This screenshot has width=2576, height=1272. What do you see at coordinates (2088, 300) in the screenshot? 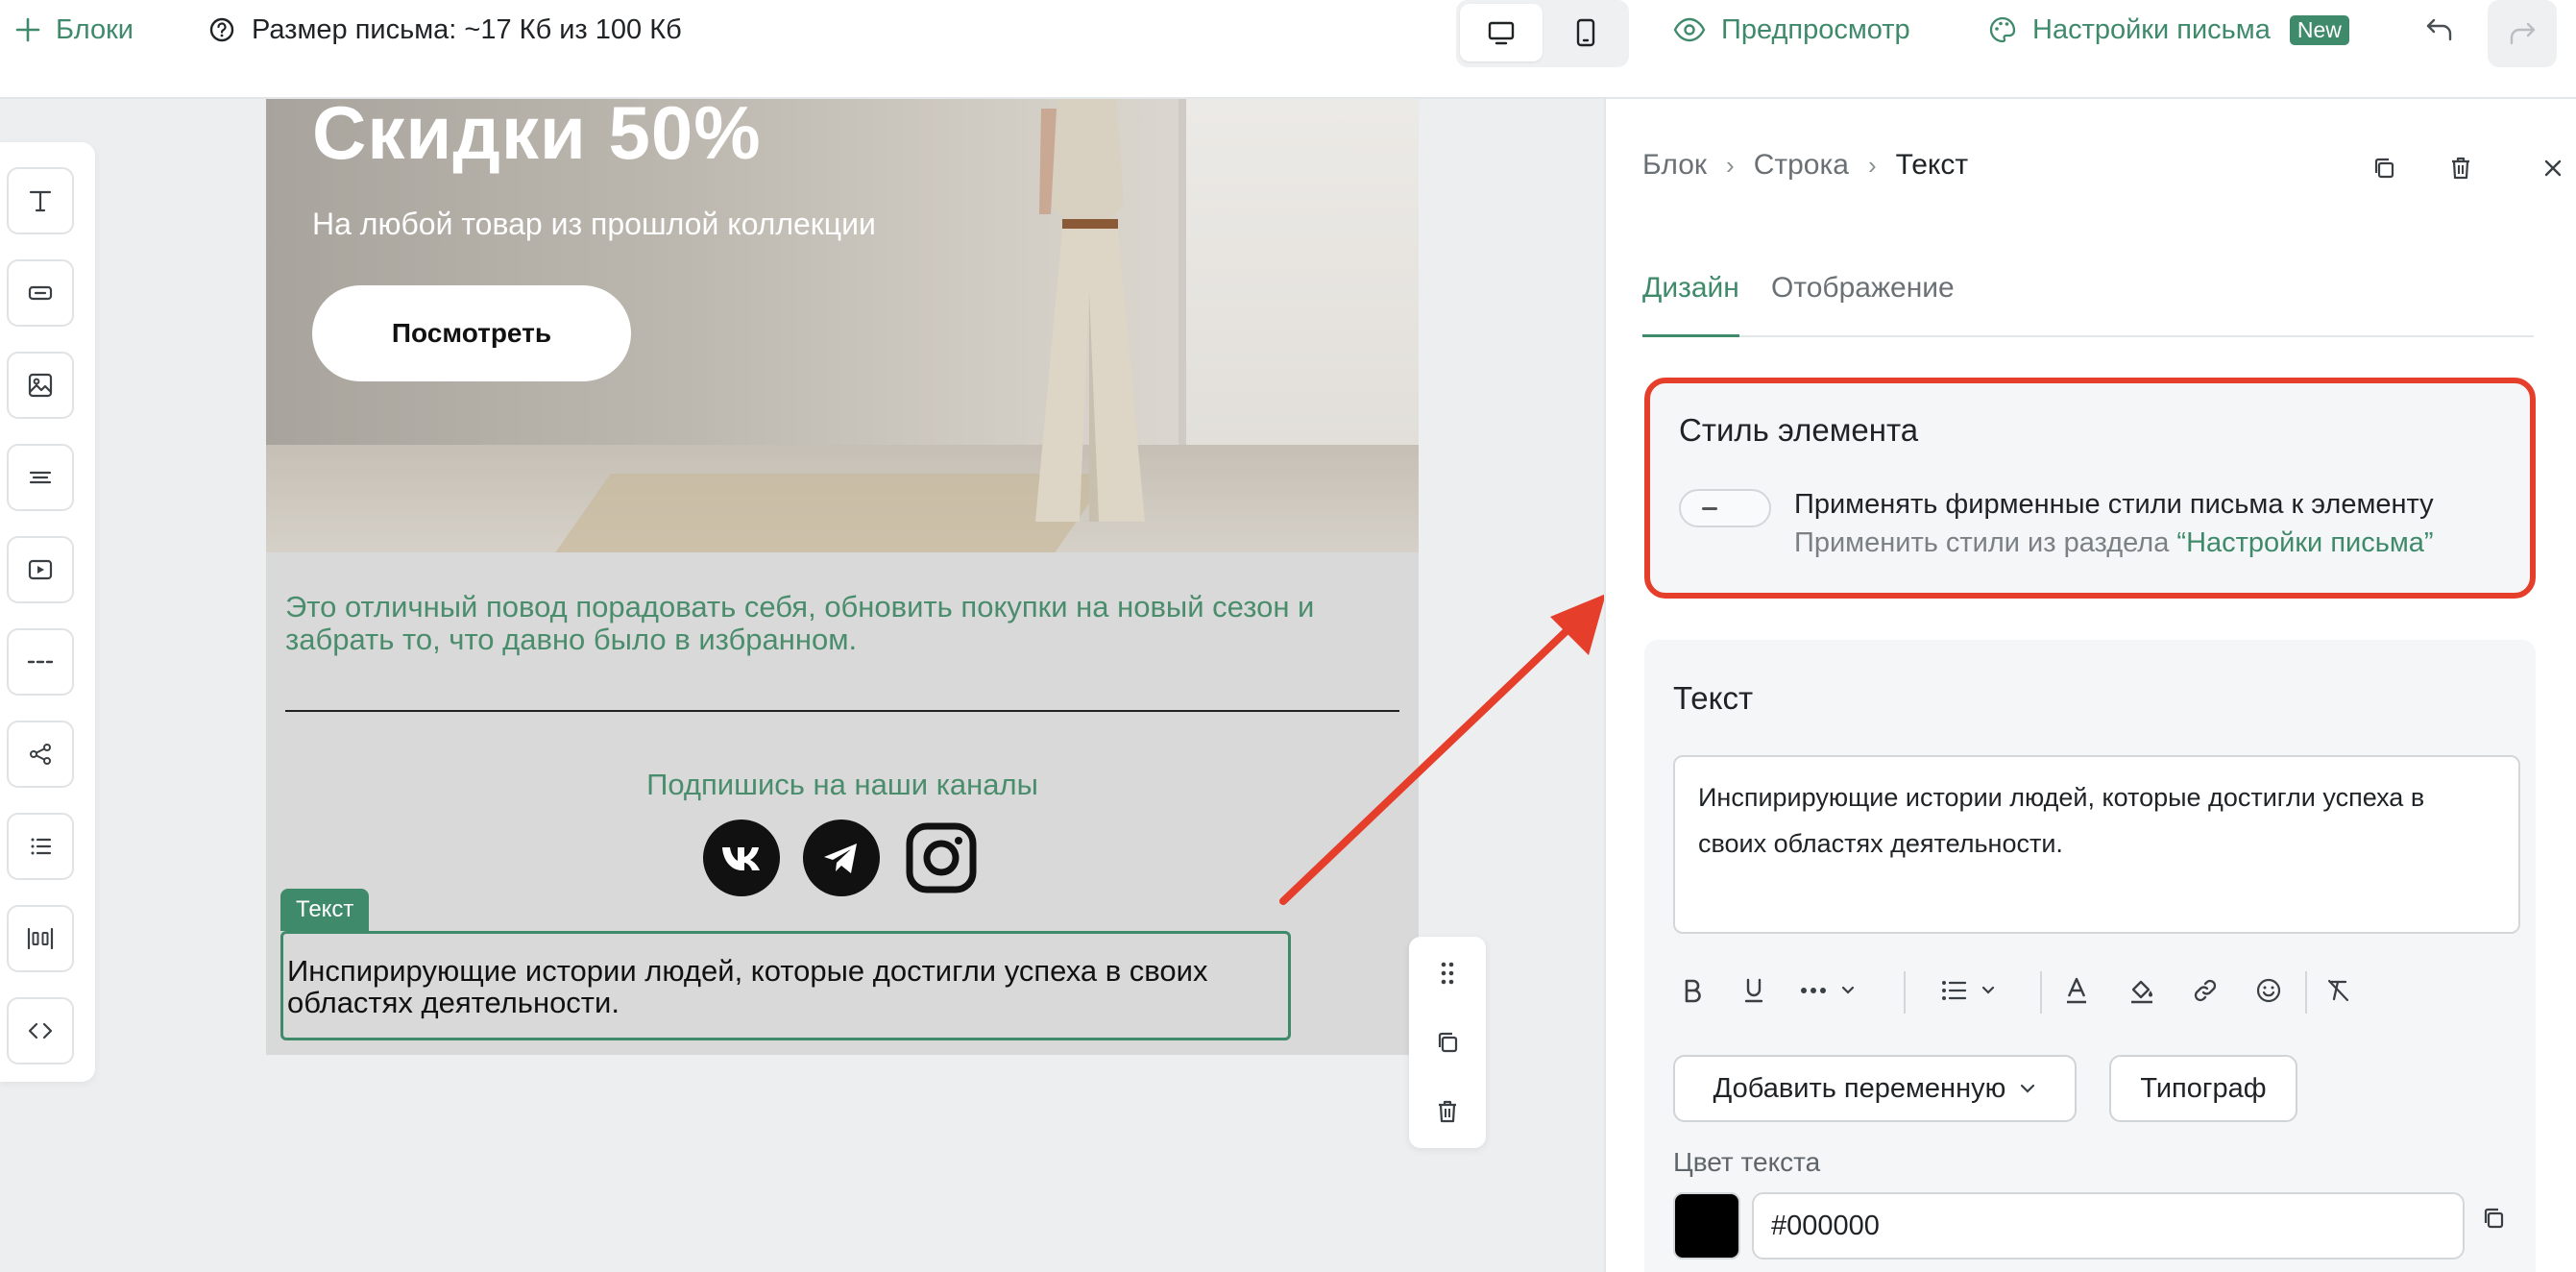
I see `panel-tabs: Дизайн Отображение` at bounding box center [2088, 300].